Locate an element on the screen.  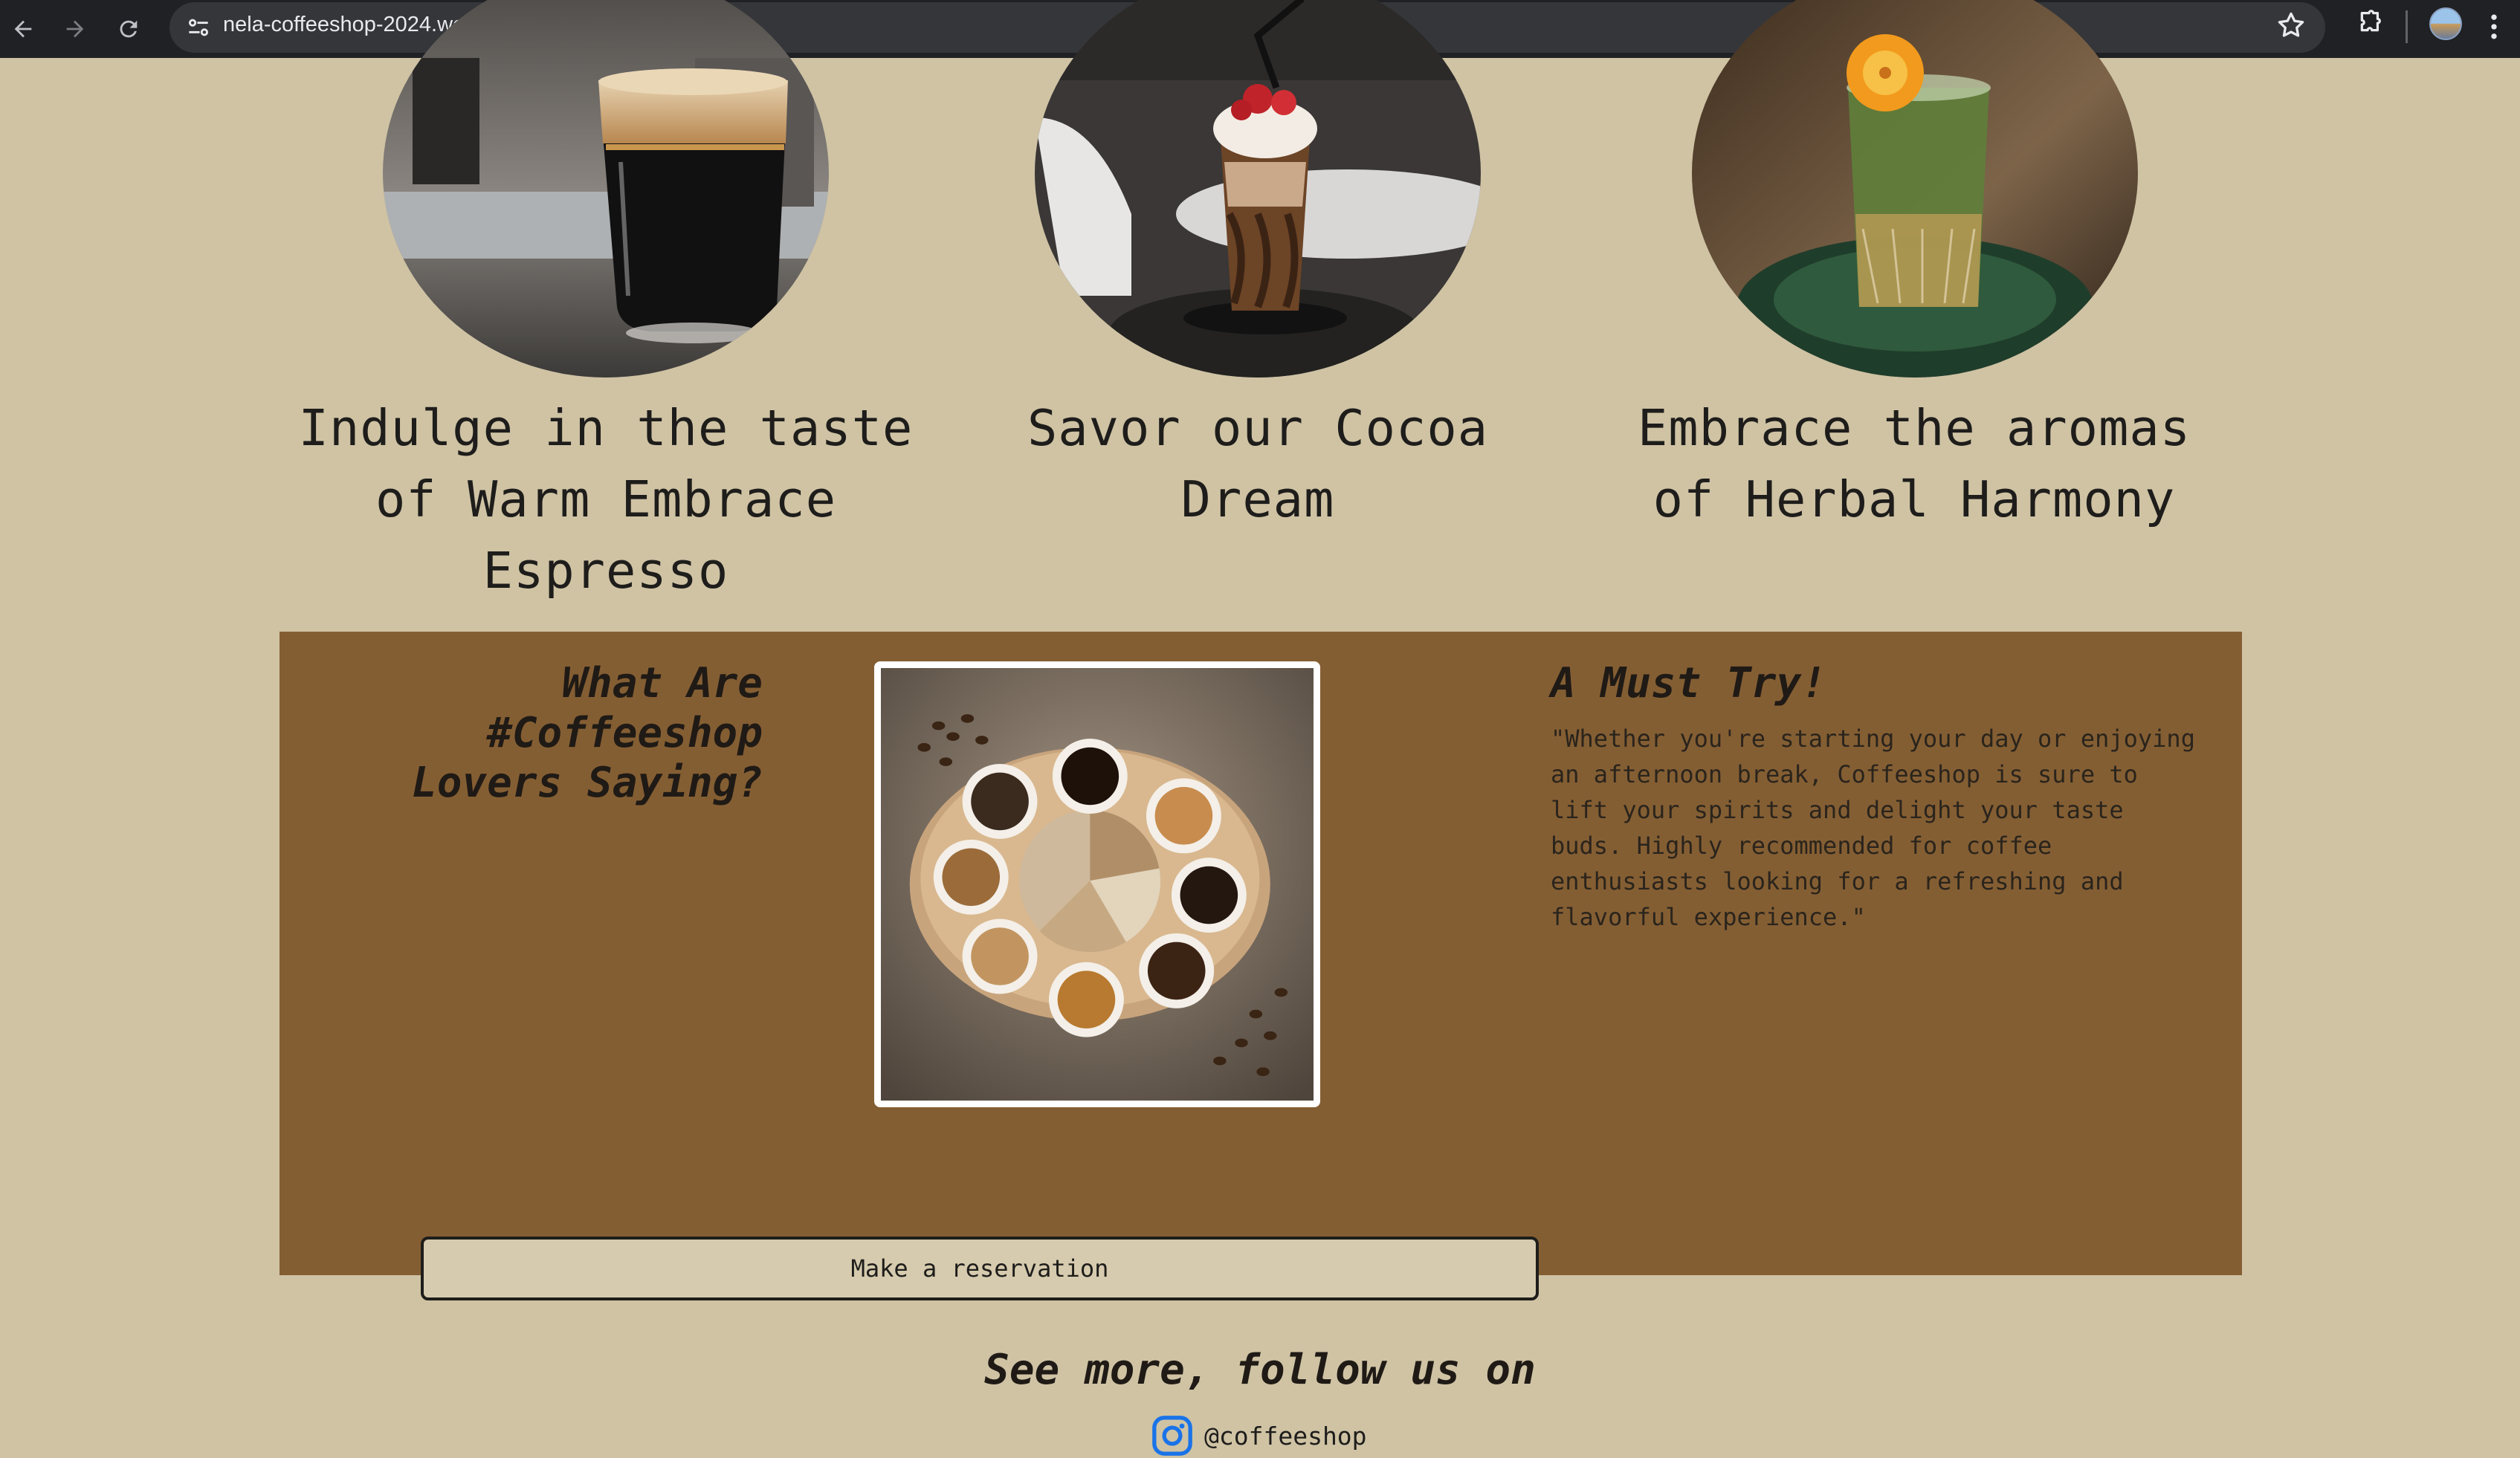
more-menu-icon is located at coordinates (2494, 26).